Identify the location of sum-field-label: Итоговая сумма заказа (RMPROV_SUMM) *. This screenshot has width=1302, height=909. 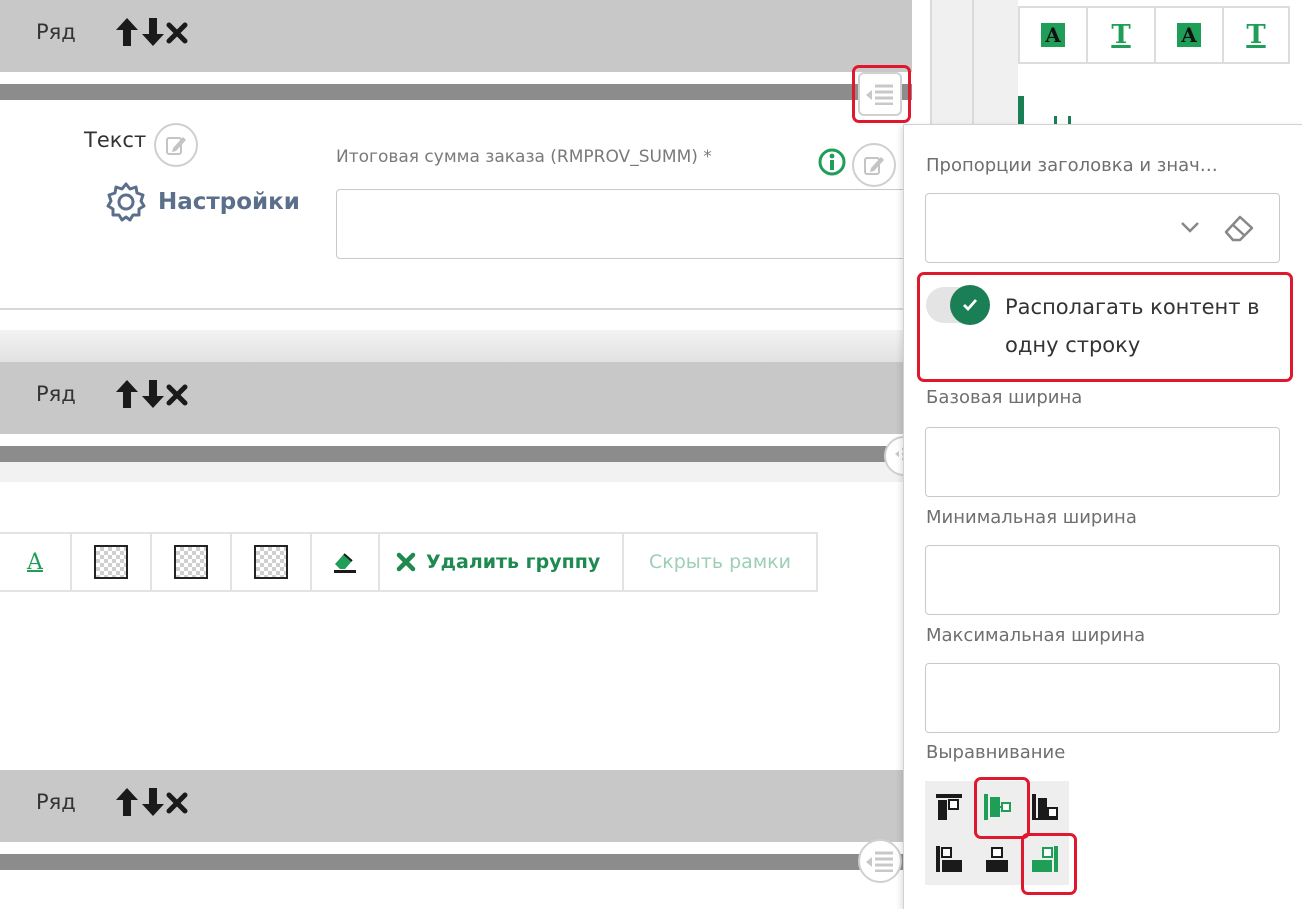
(524, 157).